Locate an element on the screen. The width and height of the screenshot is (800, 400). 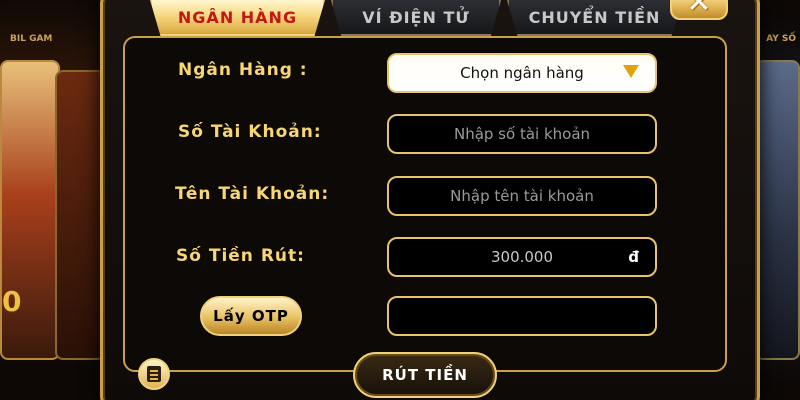
background-game-card-right is located at coordinates (777, 210).